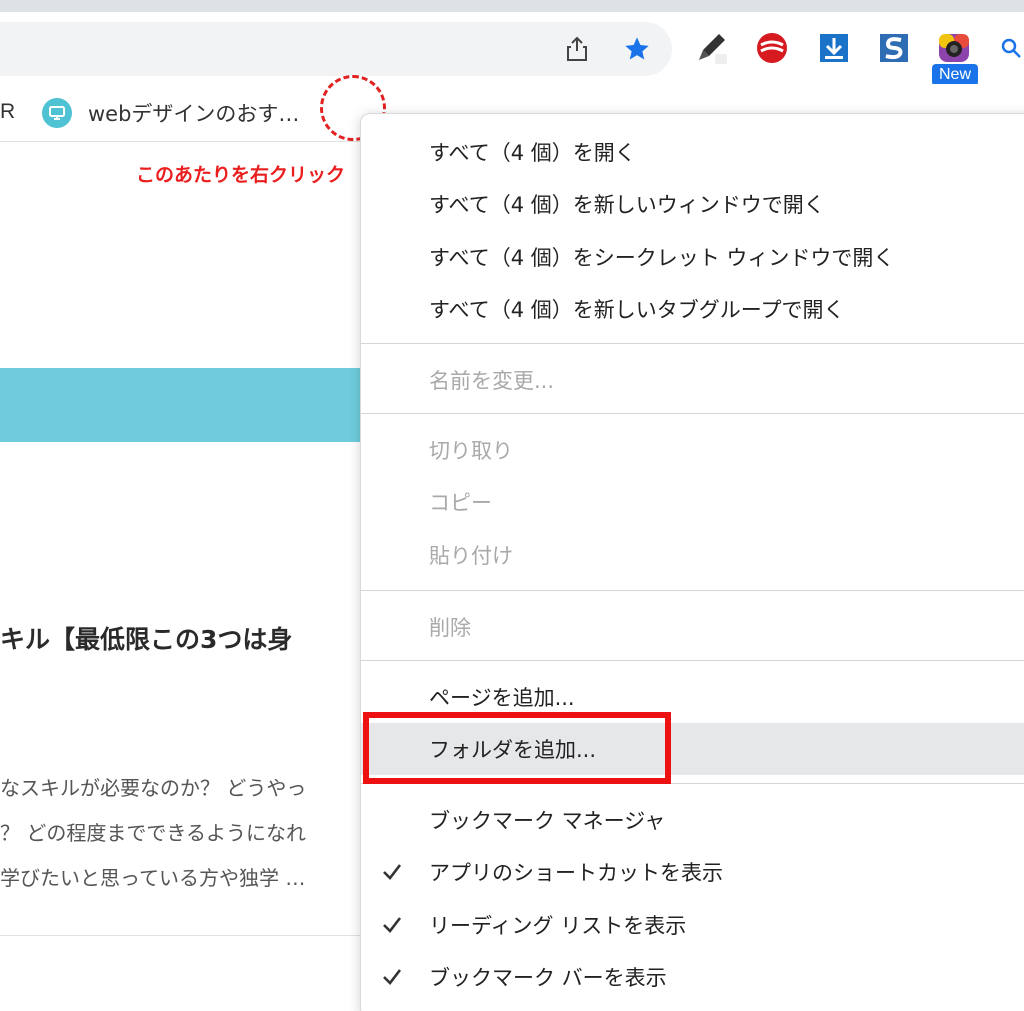 The image size is (1024, 1011). I want to click on page-header-band, so click(190, 405).